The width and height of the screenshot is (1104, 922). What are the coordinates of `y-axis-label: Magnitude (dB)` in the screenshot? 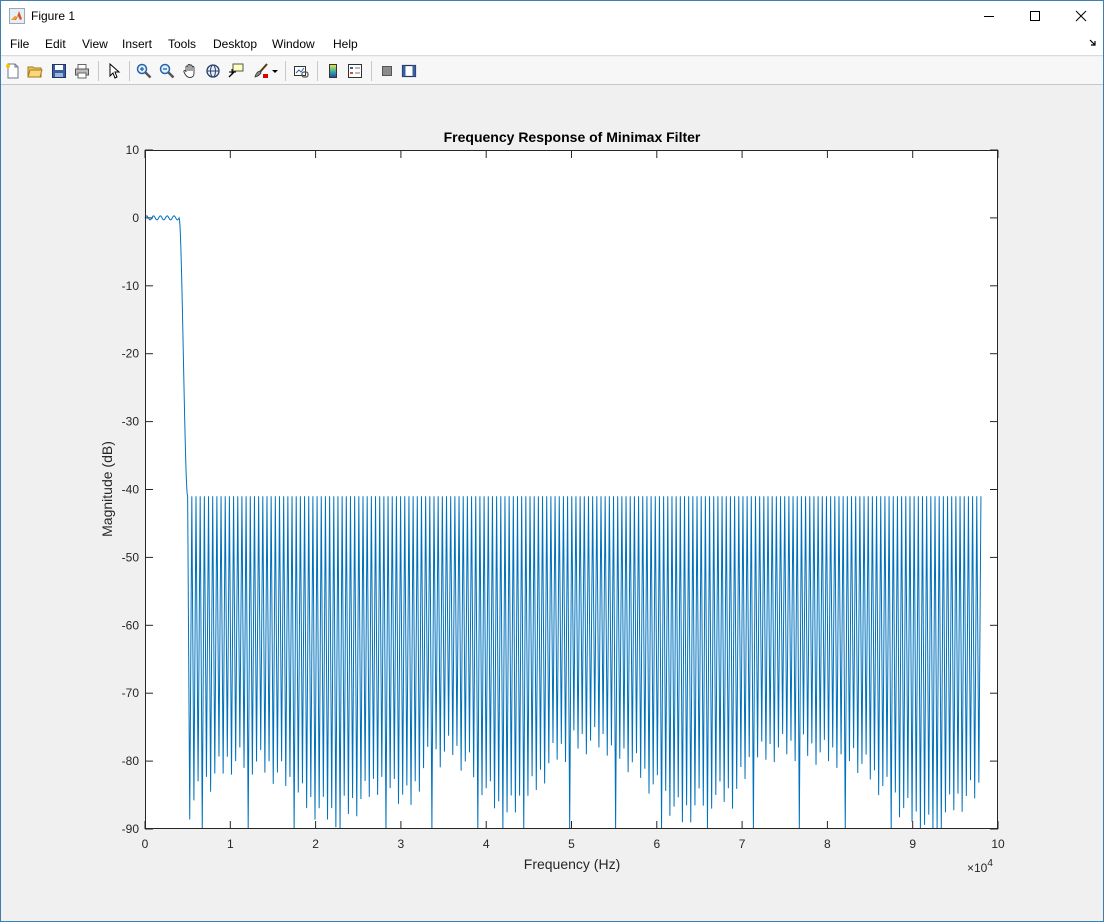 It's located at (107, 489).